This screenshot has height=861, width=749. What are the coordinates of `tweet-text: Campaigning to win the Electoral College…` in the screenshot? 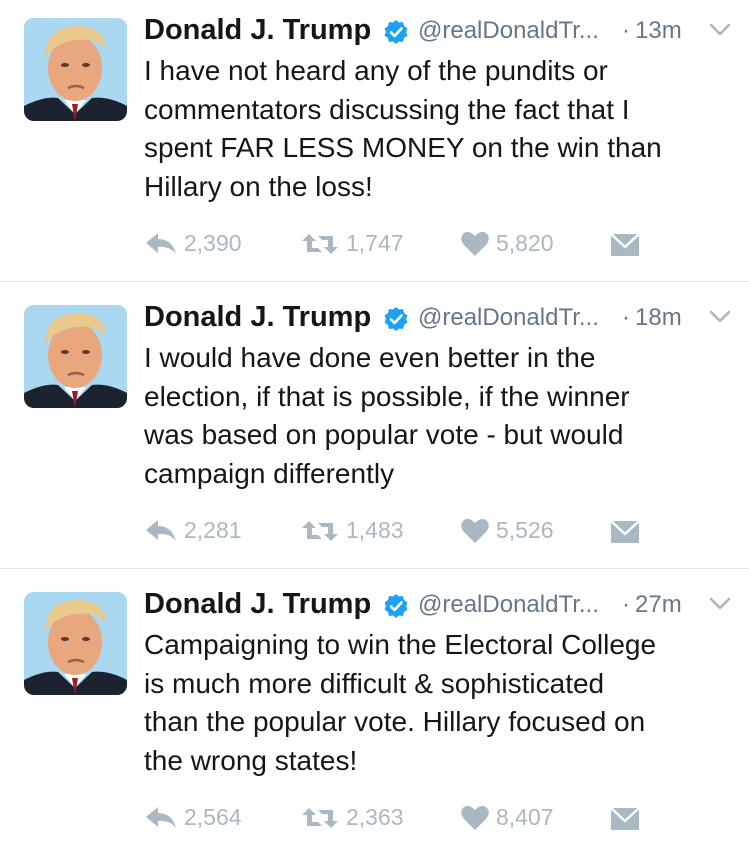 It's located at (439, 703).